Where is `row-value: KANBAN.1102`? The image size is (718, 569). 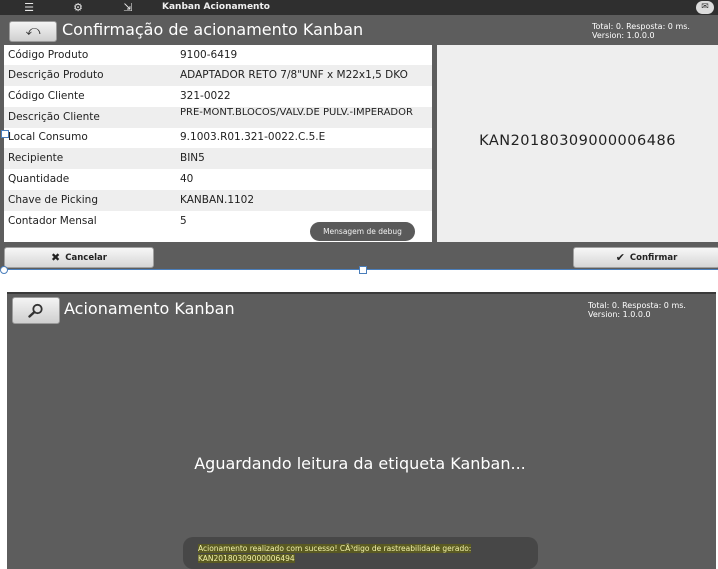 row-value: KANBAN.1102 is located at coordinates (217, 200).